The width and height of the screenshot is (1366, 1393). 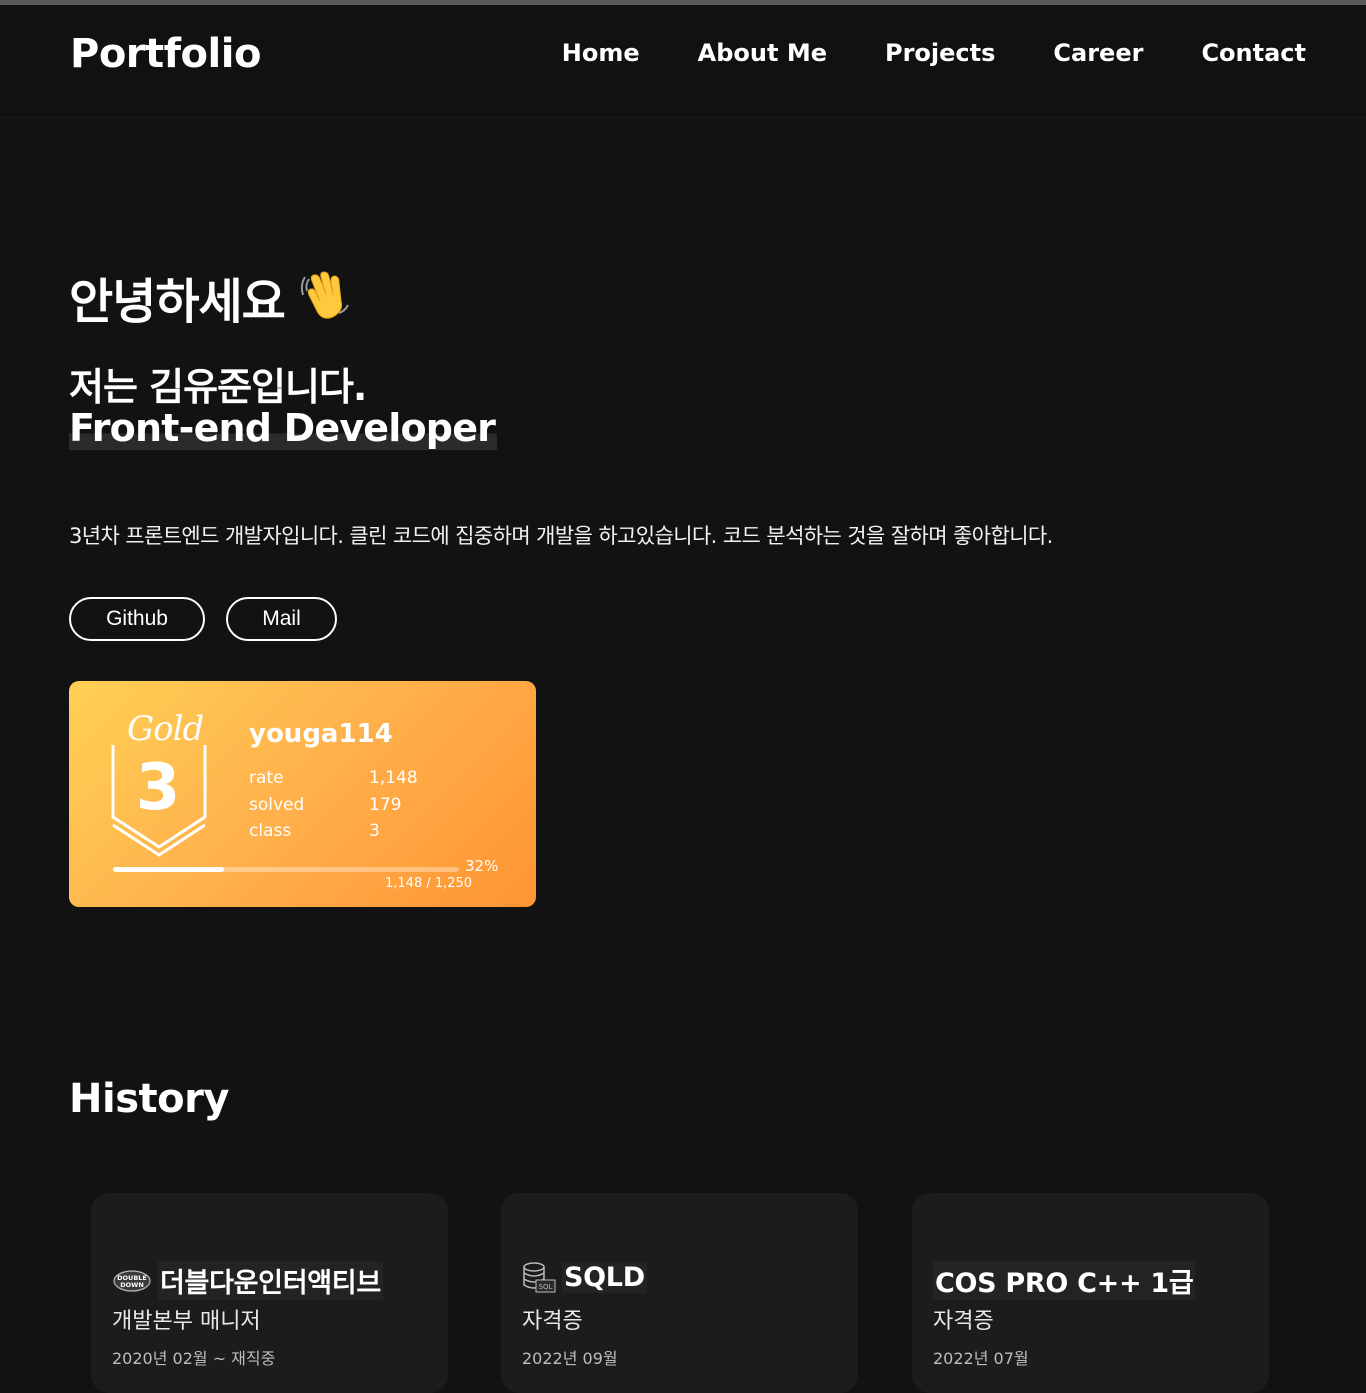 I want to click on stat-label-class: class, so click(x=270, y=831).